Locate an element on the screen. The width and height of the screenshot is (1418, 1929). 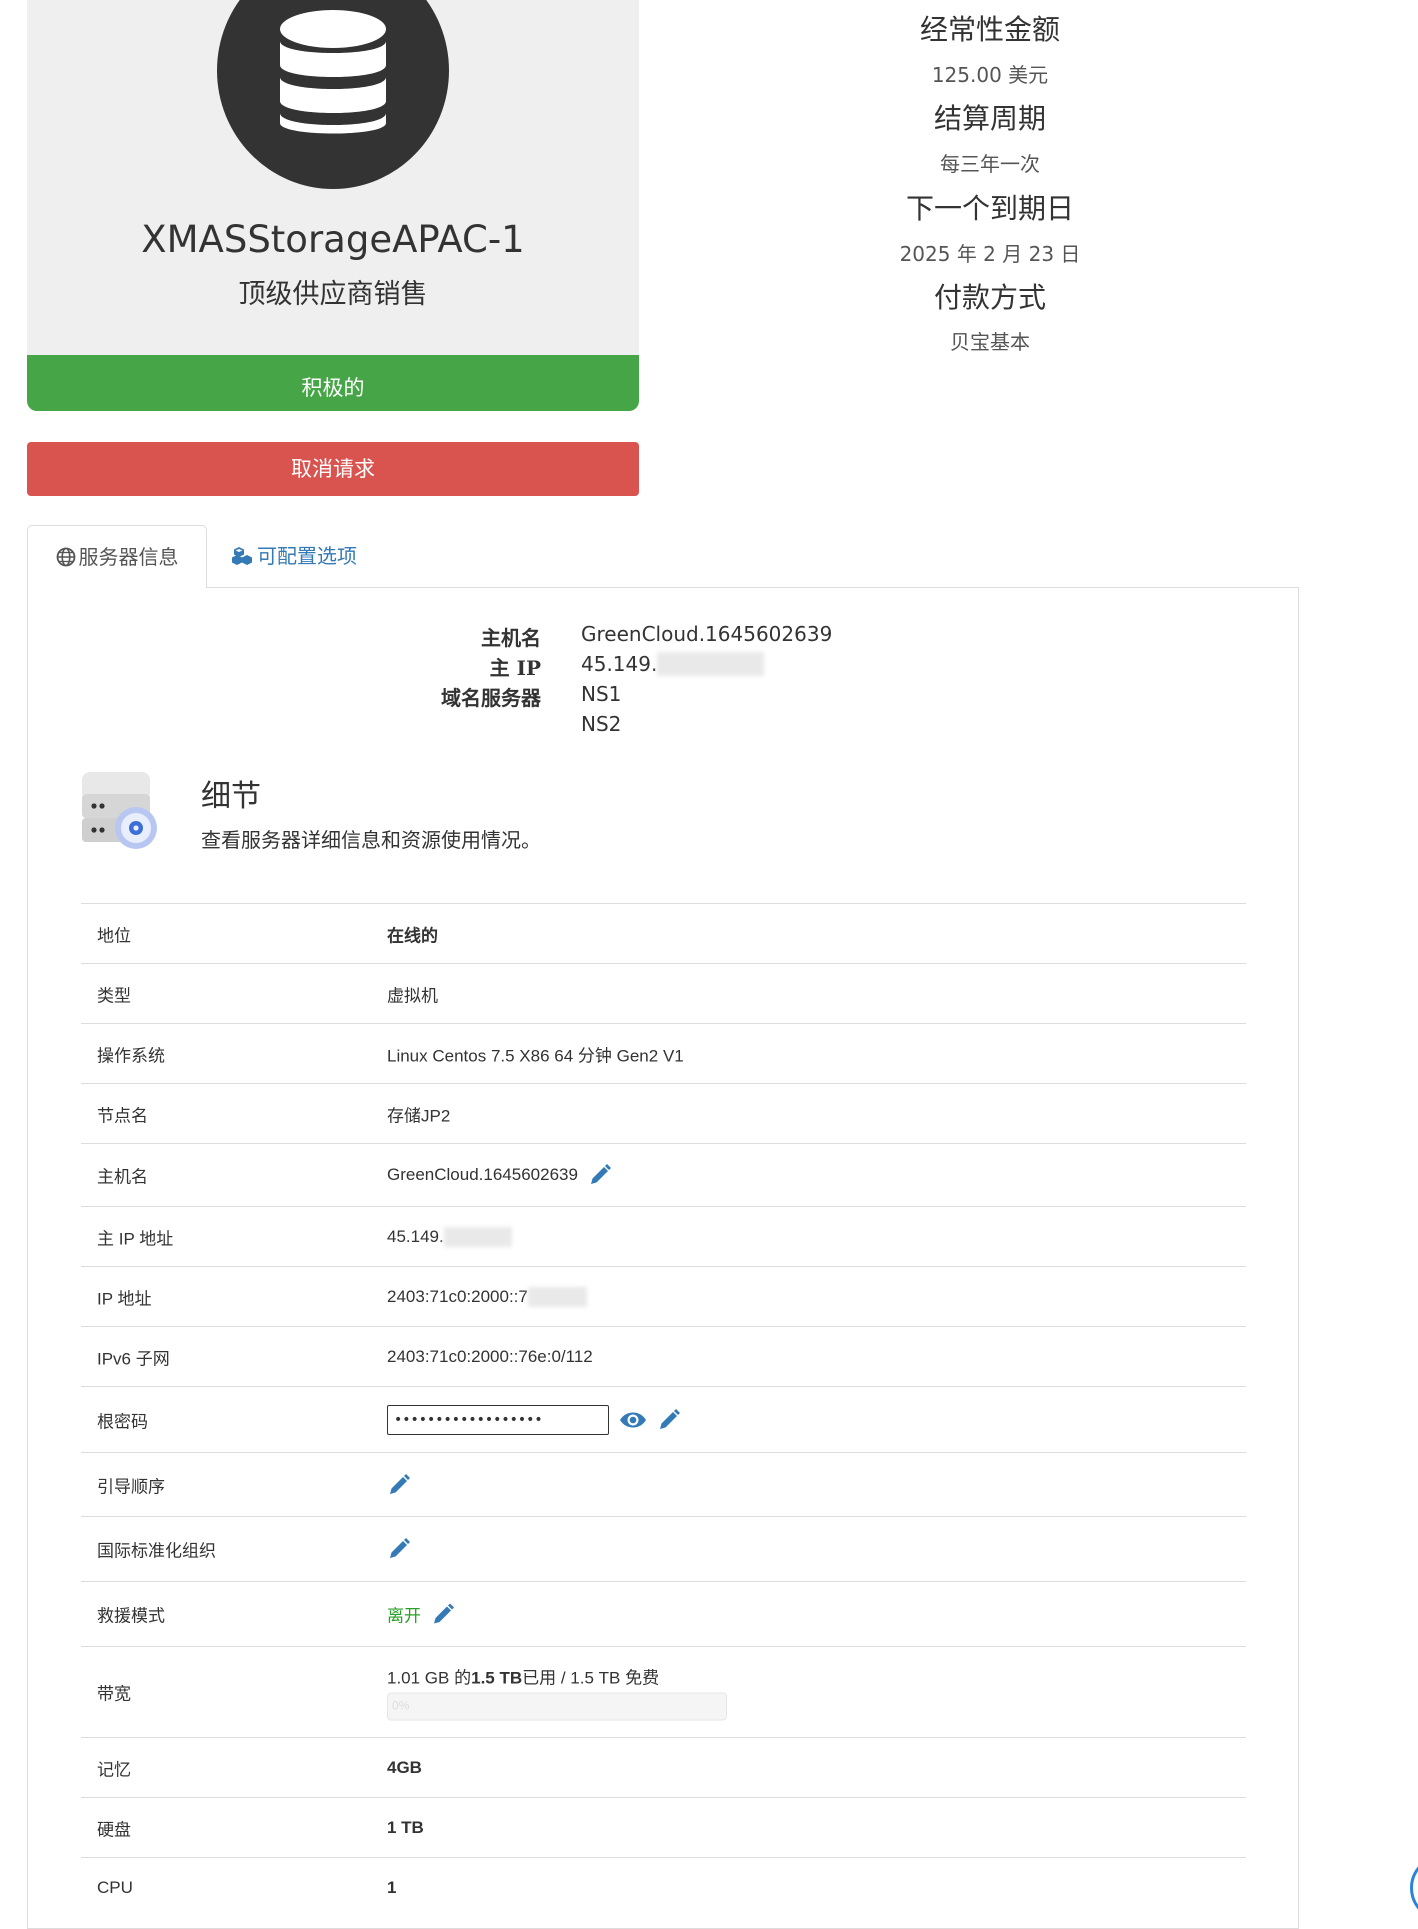
edit-hostname-pencil-icon is located at coordinates (600, 1175).